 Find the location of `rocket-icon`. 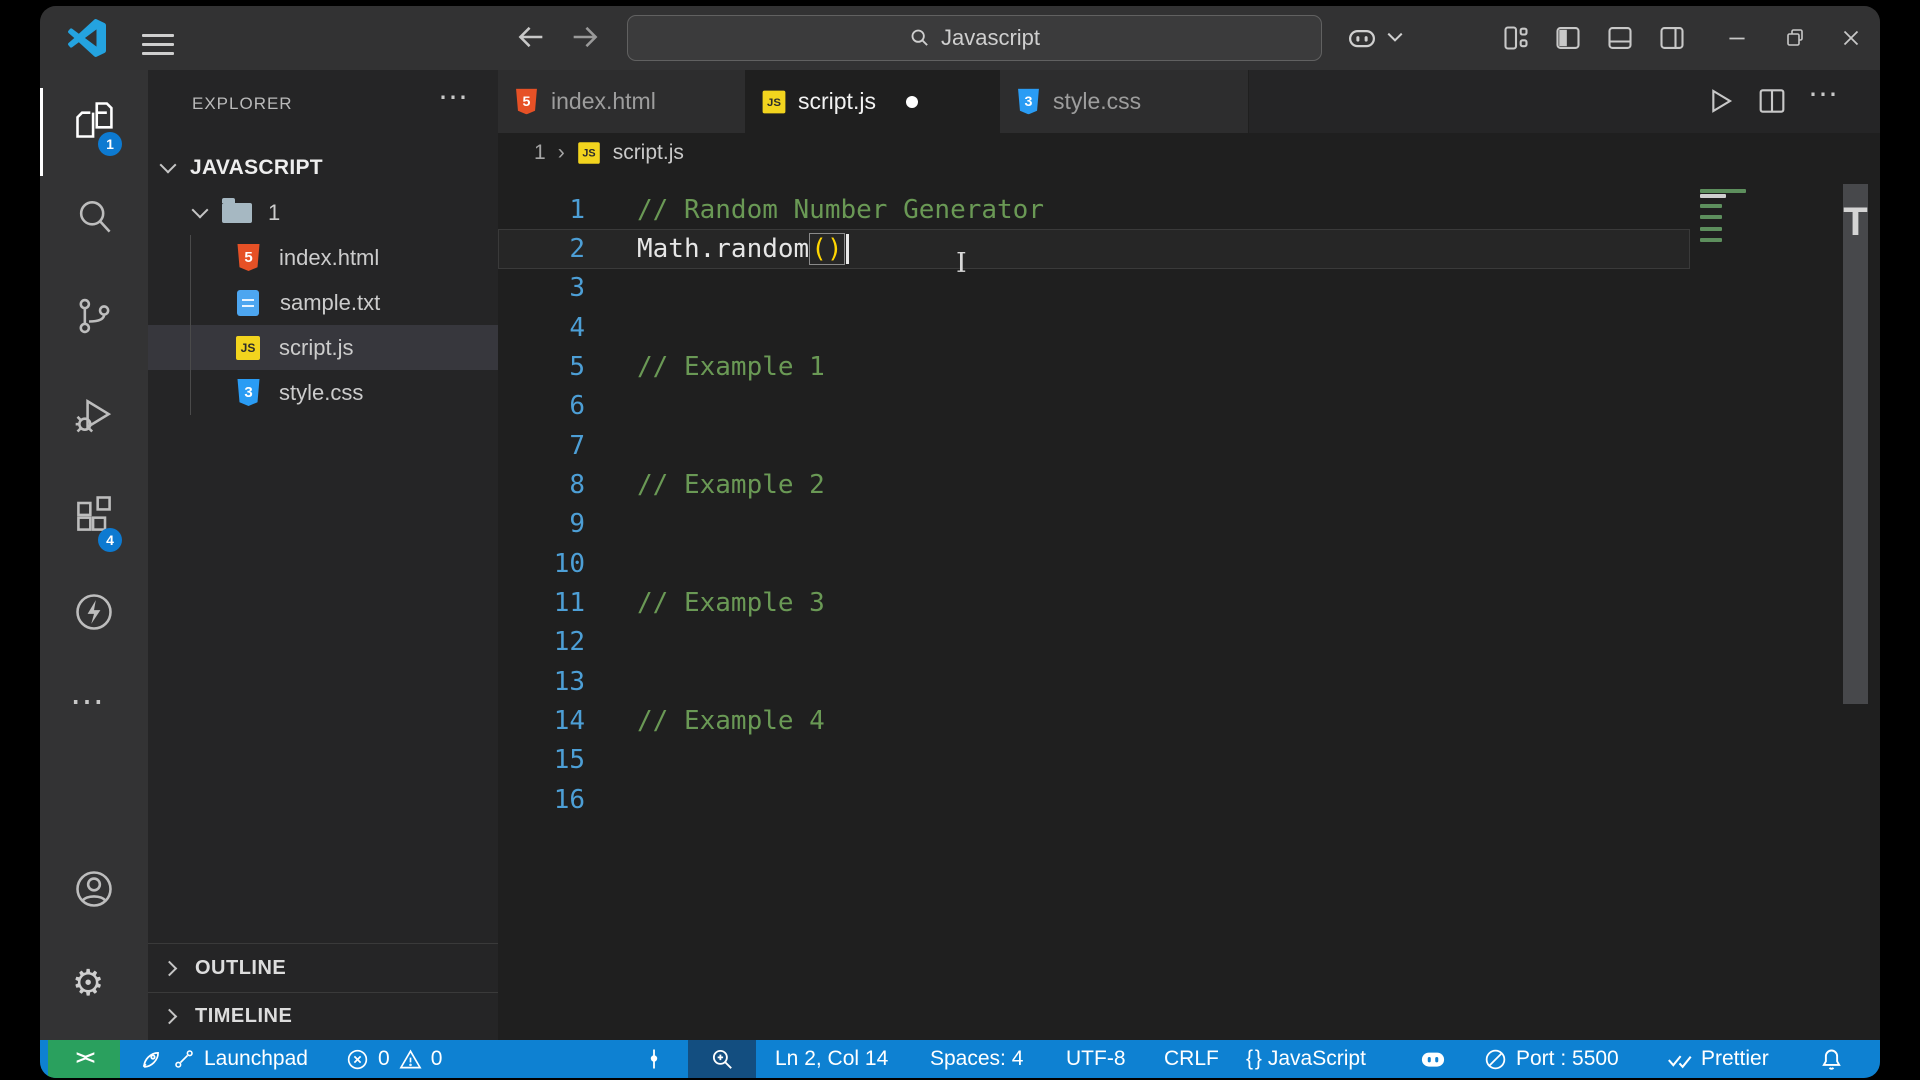

rocket-icon is located at coordinates (150, 1059).